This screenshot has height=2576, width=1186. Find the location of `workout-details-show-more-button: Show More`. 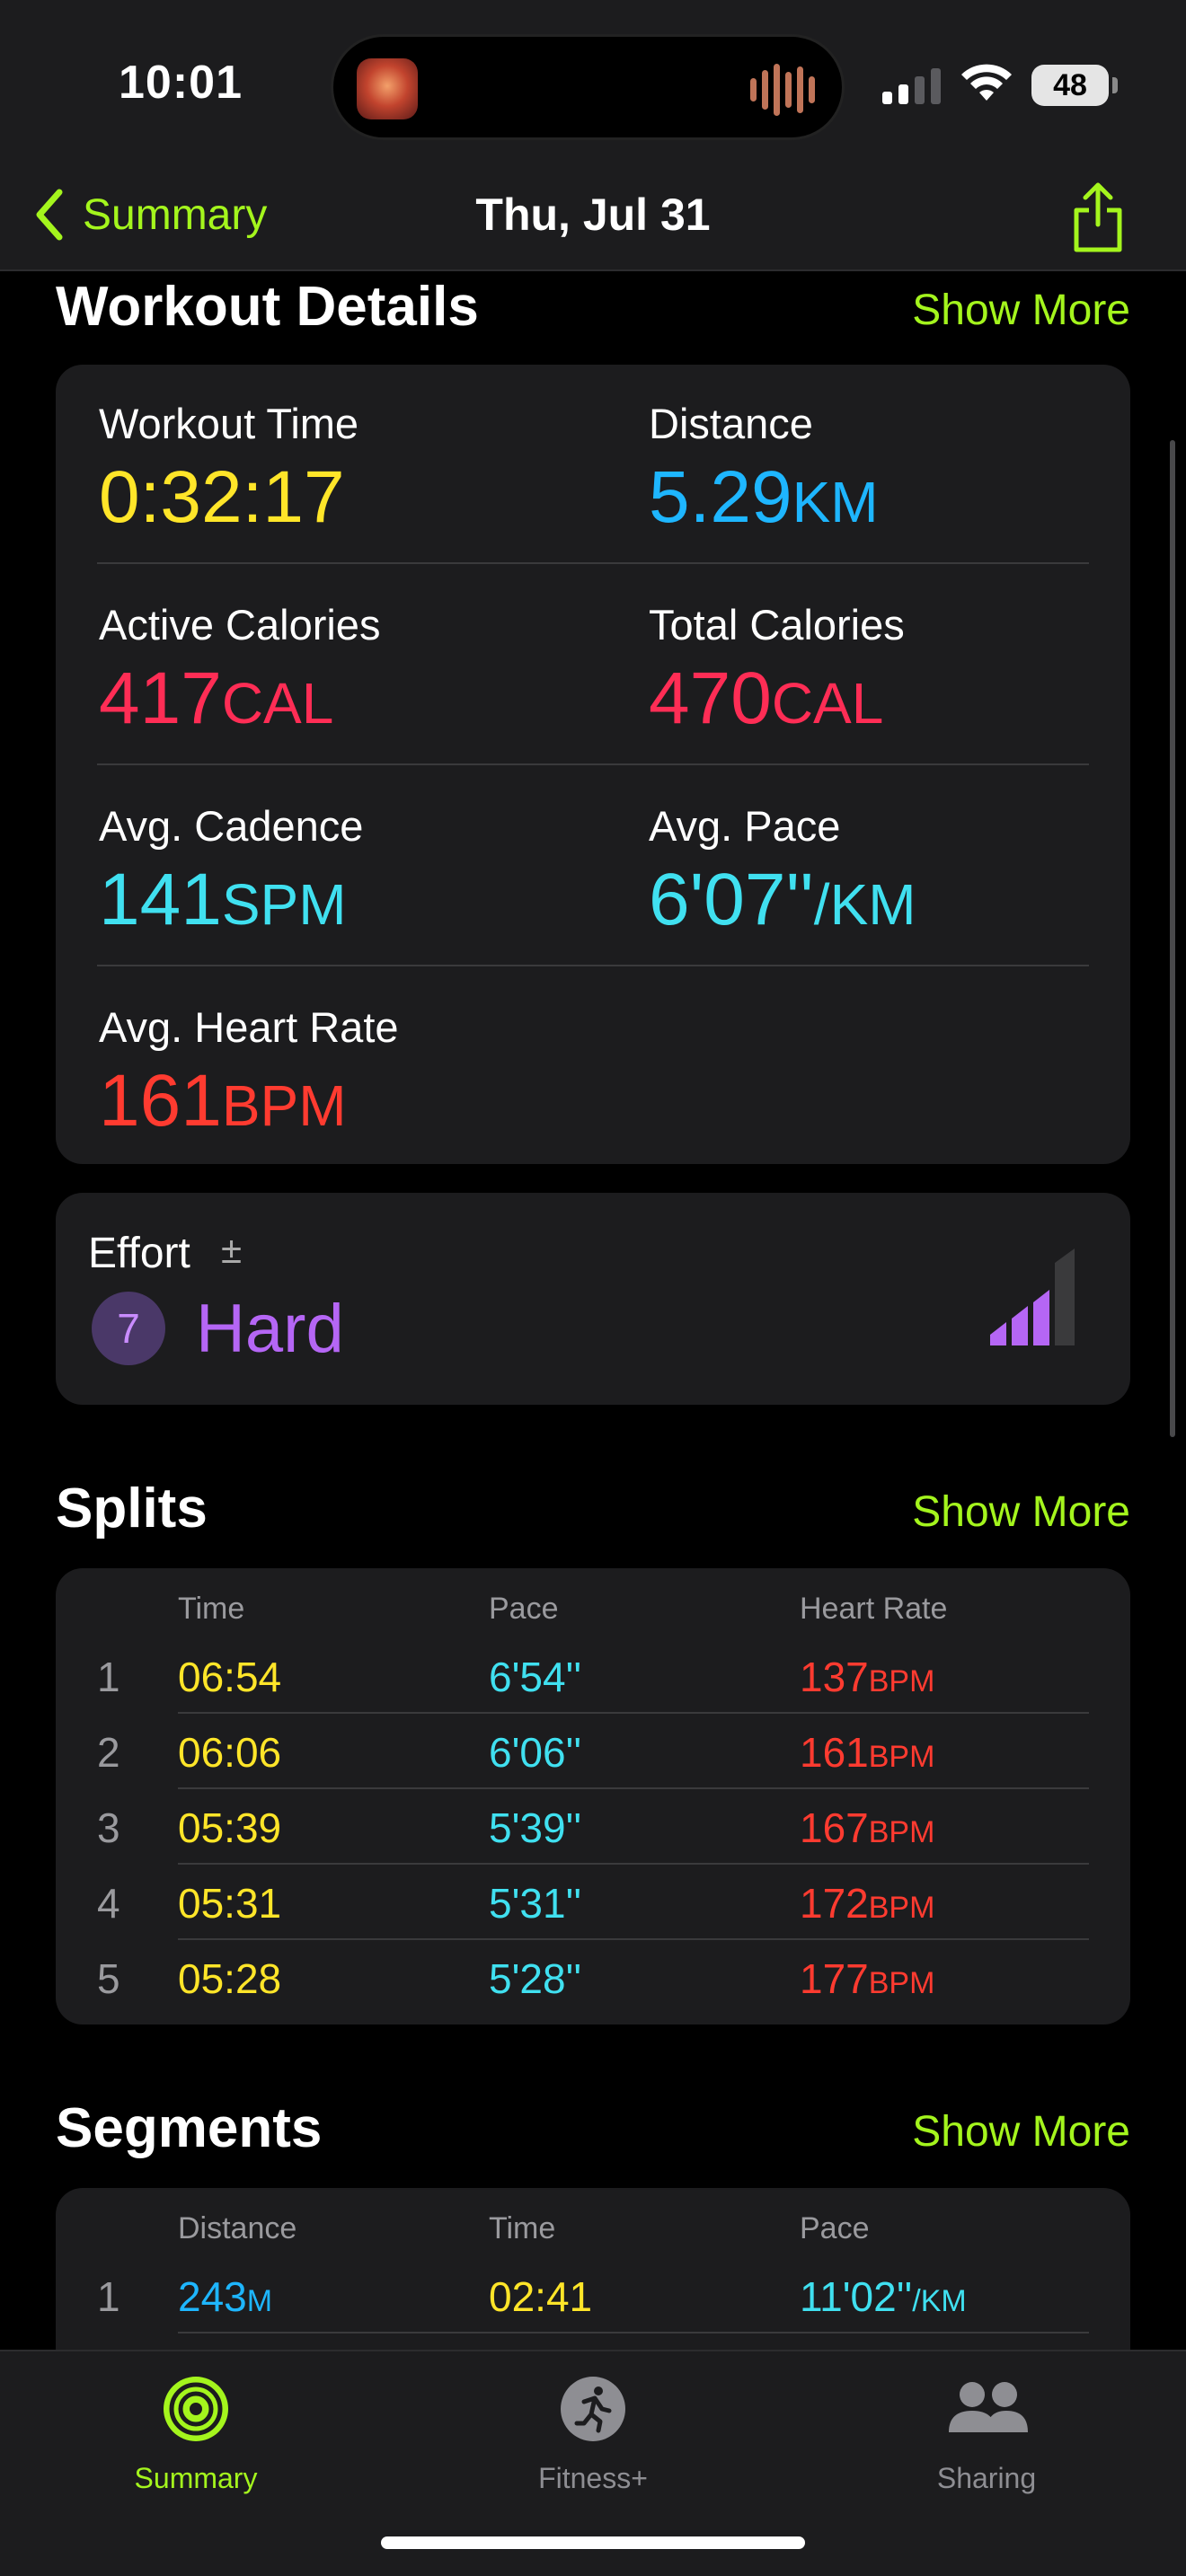

workout-details-show-more-button: Show More is located at coordinates (1021, 310).